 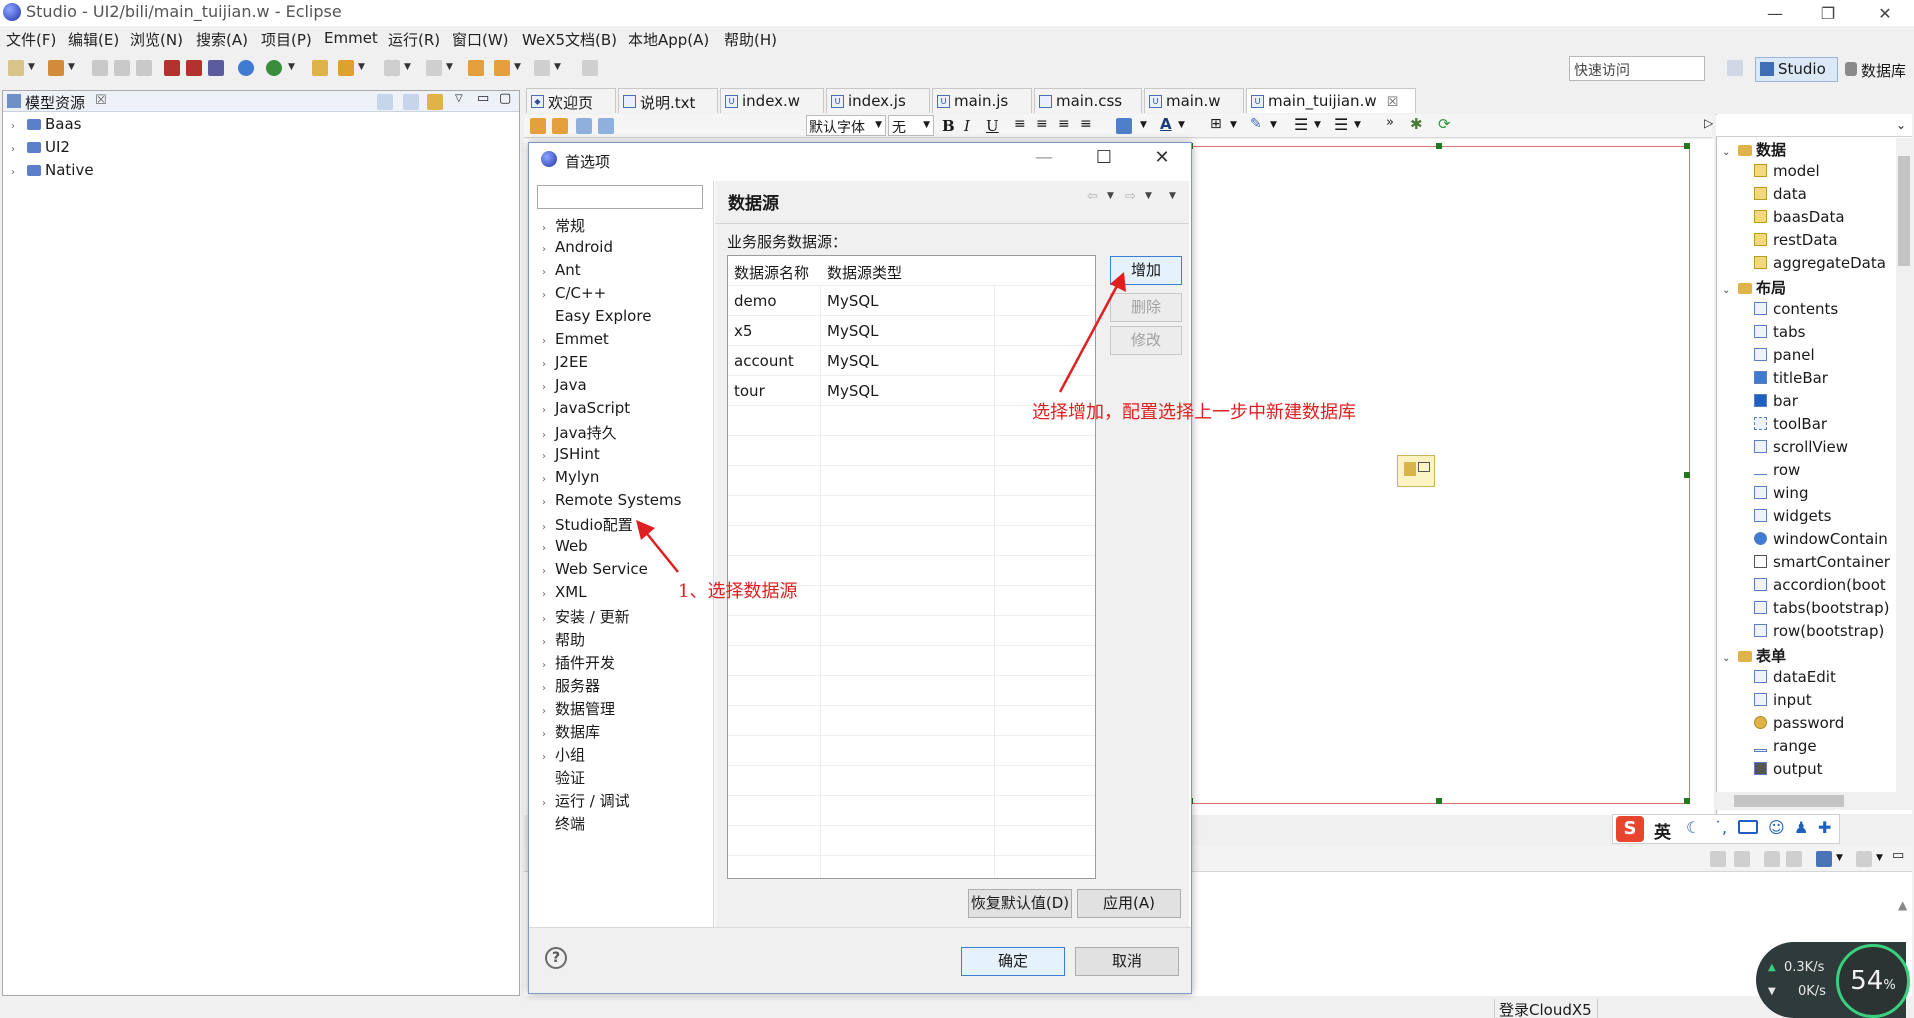 I want to click on annotation-step2: 选择增加，配置选择上一步中新建数据库, so click(x=1194, y=412).